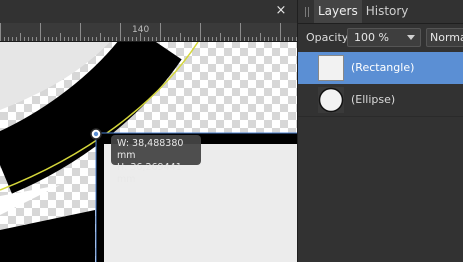 The width and height of the screenshot is (463, 262). Describe the element at coordinates (338, 11) in the screenshot. I see `tab-layers: Layers` at that location.